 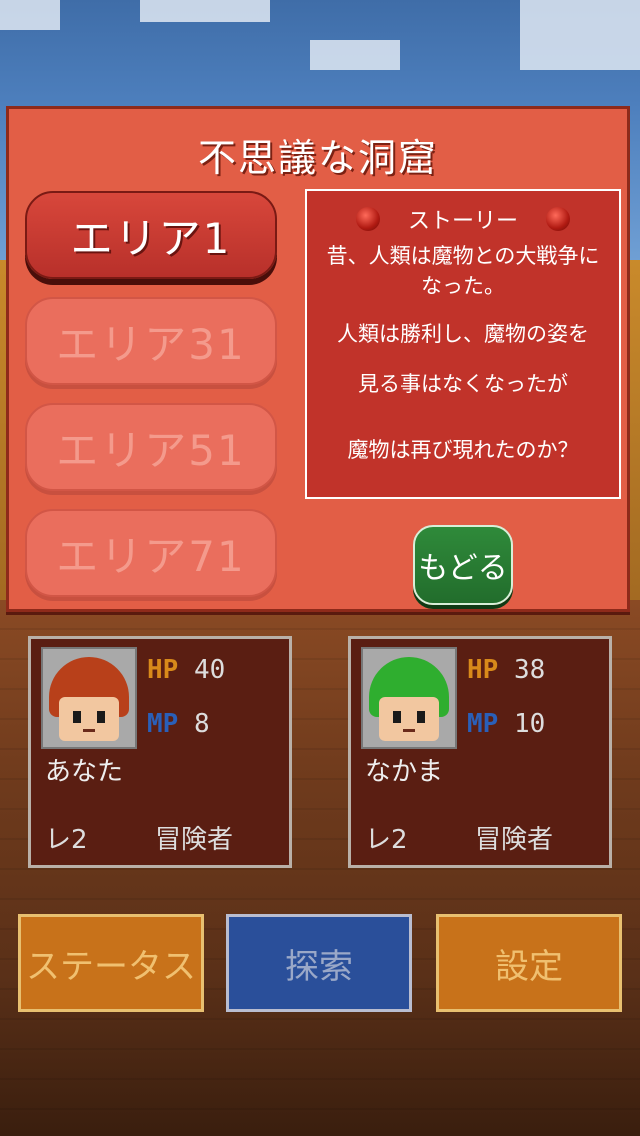 I want to click on status-button: ステータス, so click(x=111, y=963).